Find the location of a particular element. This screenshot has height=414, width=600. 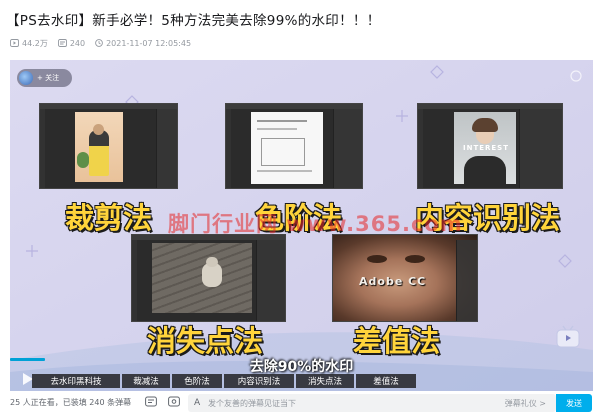

uploader-follow: + 关注 is located at coordinates (44, 78).